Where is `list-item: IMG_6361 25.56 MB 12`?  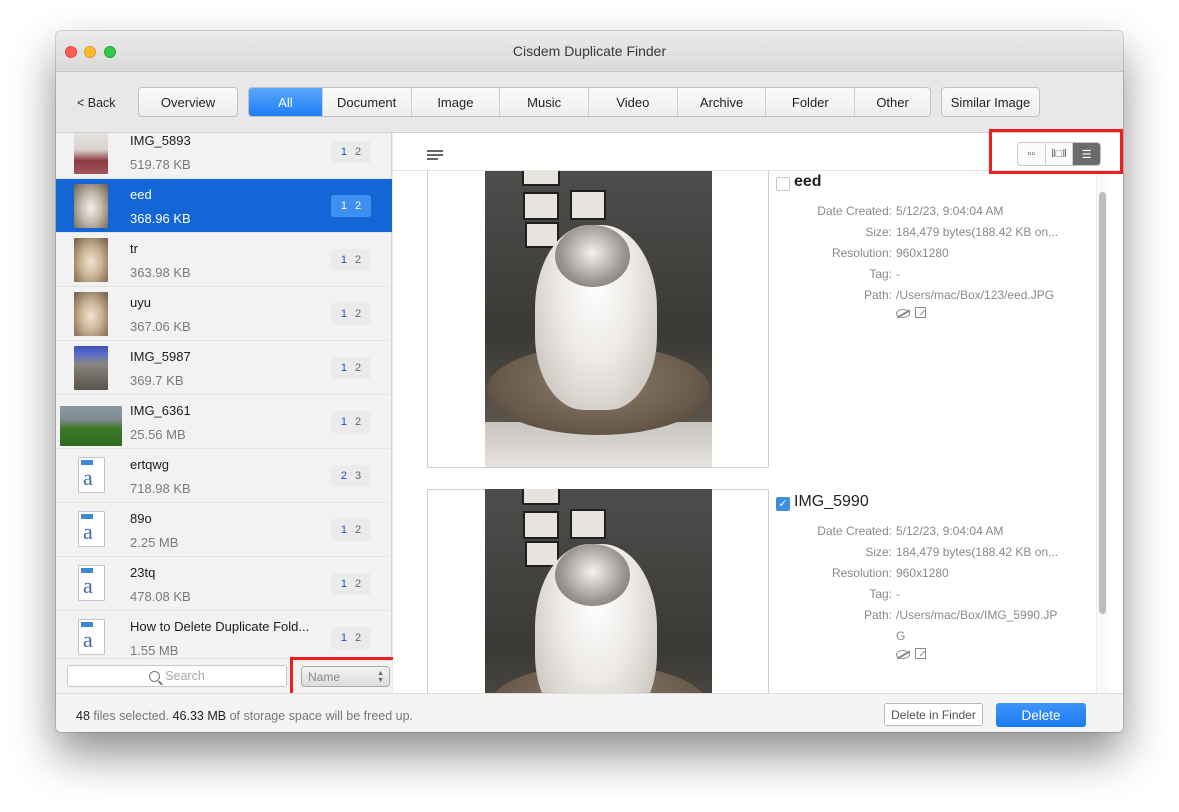
list-item: IMG_6361 25.56 MB 12 is located at coordinates (224, 422).